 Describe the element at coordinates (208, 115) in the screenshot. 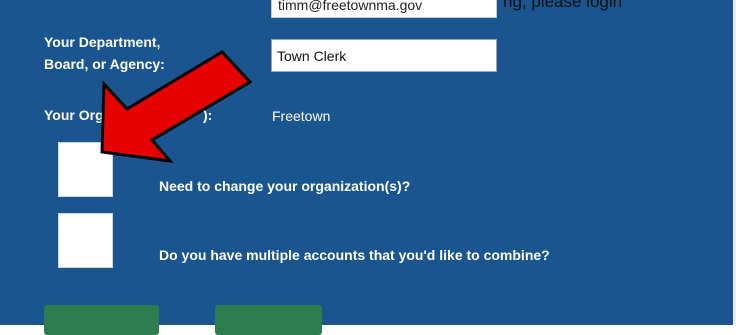

I see `organization-label-end: ):` at that location.